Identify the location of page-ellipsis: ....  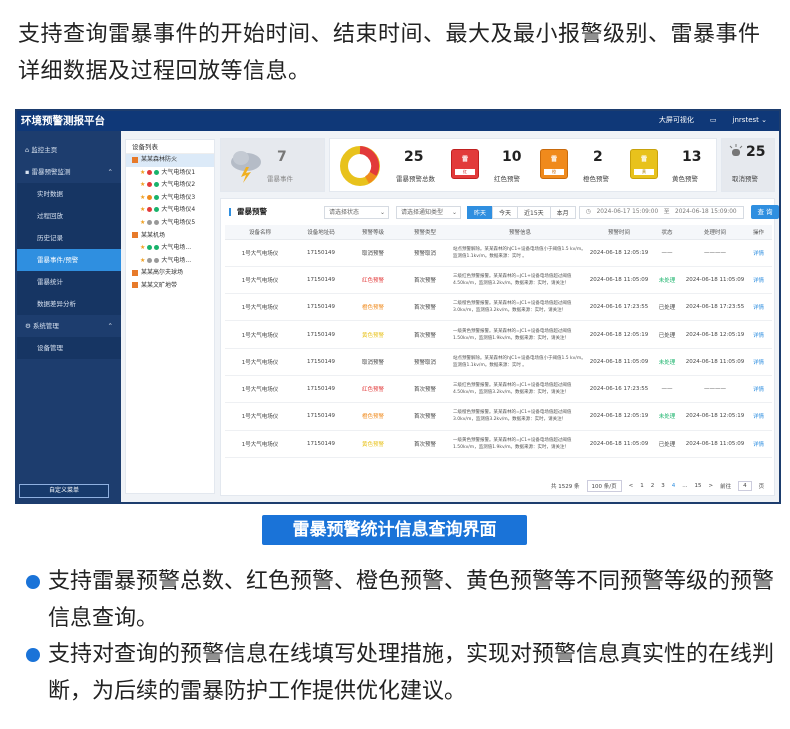
(684, 486).